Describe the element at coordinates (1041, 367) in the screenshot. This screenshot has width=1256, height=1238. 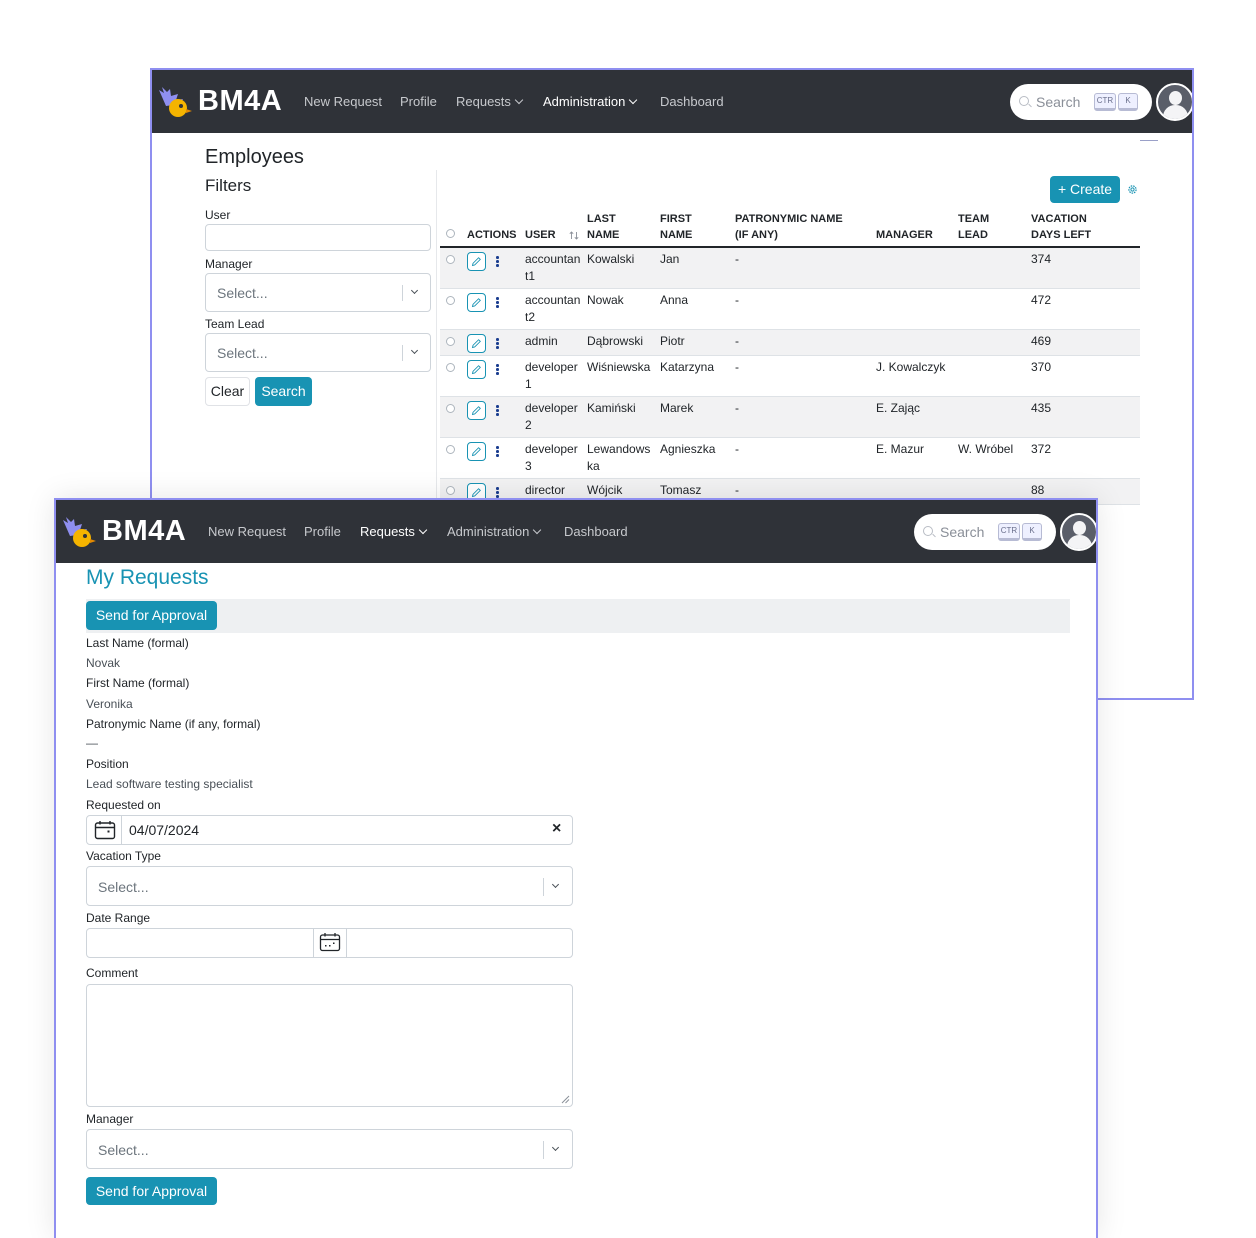
I see `cell-vacation: 370` at that location.